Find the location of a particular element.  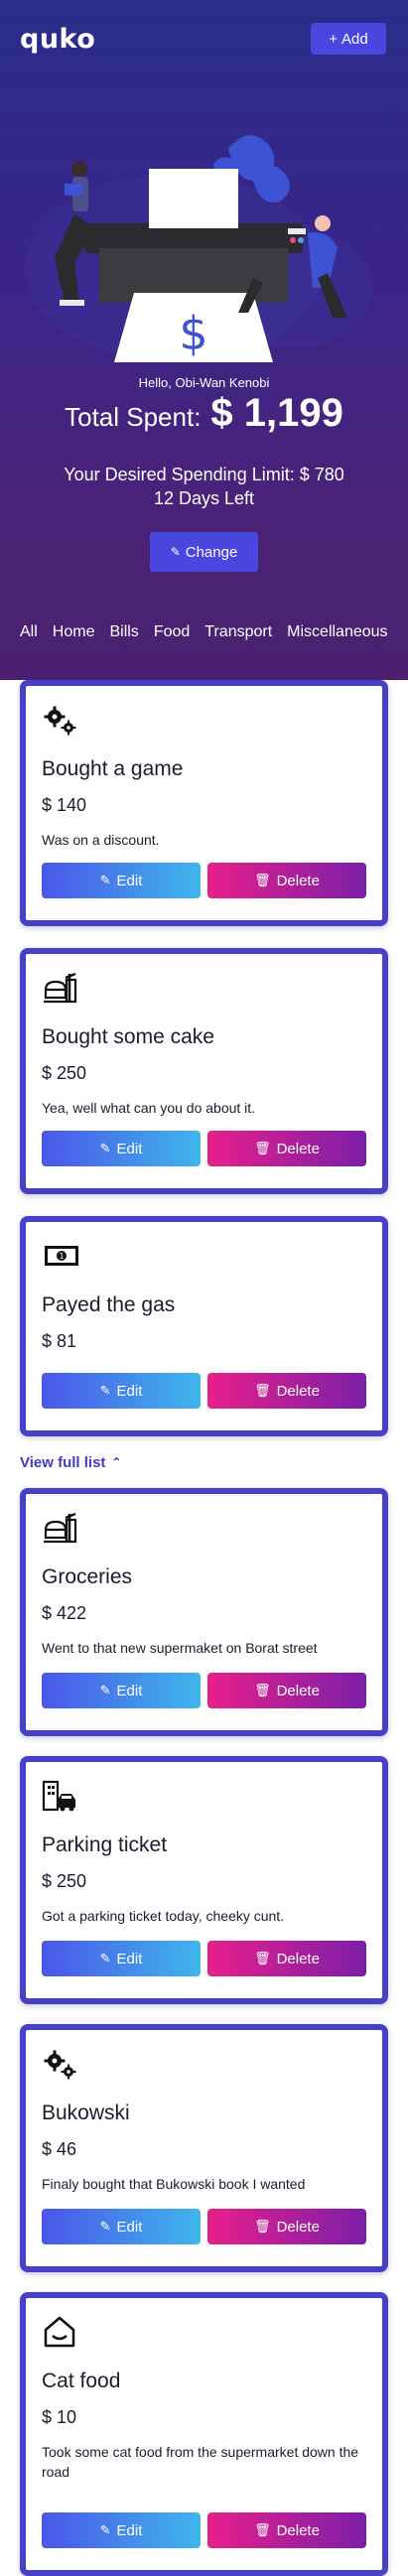

spending-limit-text: Your Desired Spending Limit: $ 780 is located at coordinates (204, 475).